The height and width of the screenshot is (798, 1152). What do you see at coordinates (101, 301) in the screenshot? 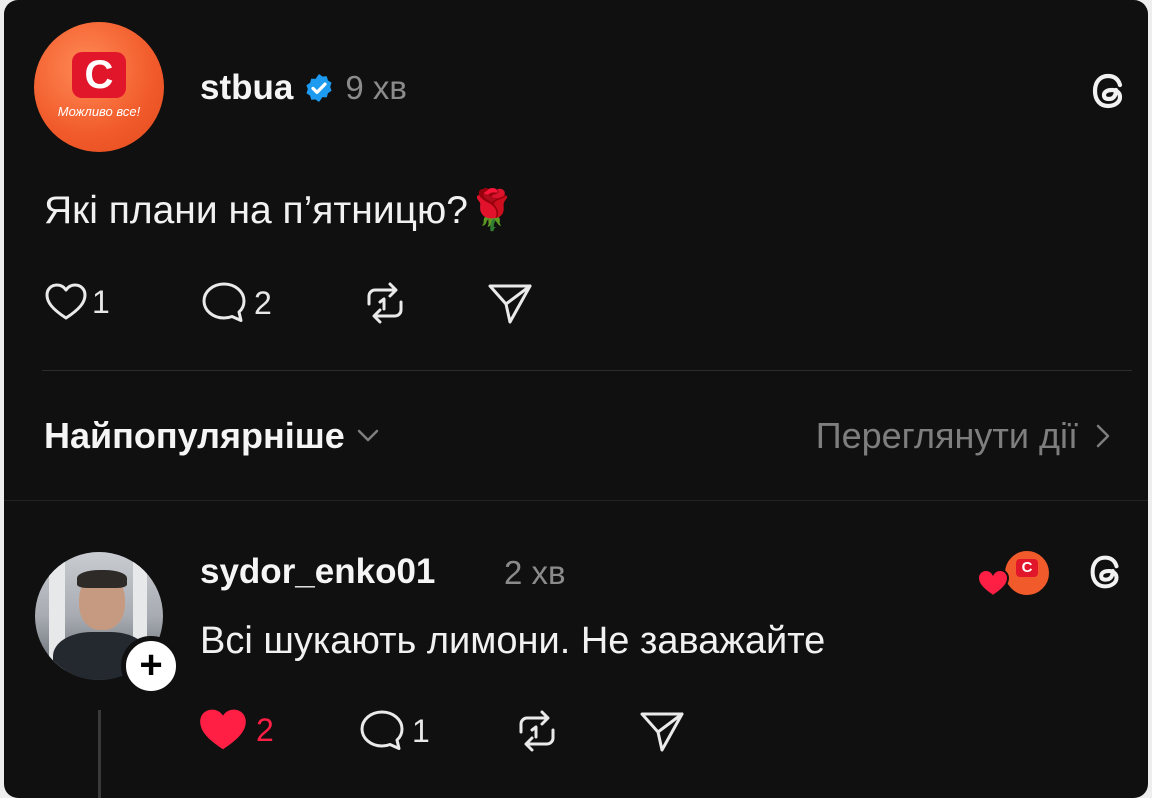
I see `post-like-count: 1` at bounding box center [101, 301].